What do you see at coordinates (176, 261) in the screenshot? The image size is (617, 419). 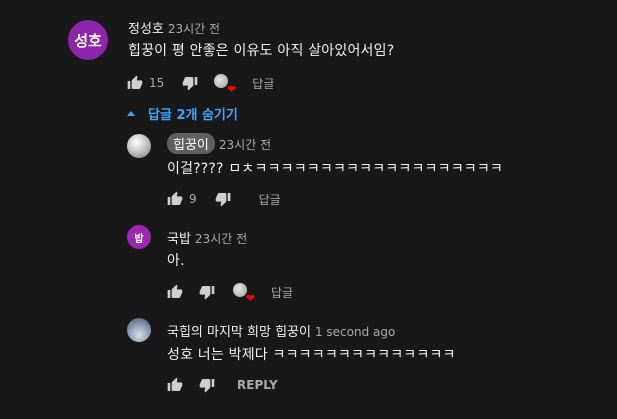 I see `reply-text: 아.` at bounding box center [176, 261].